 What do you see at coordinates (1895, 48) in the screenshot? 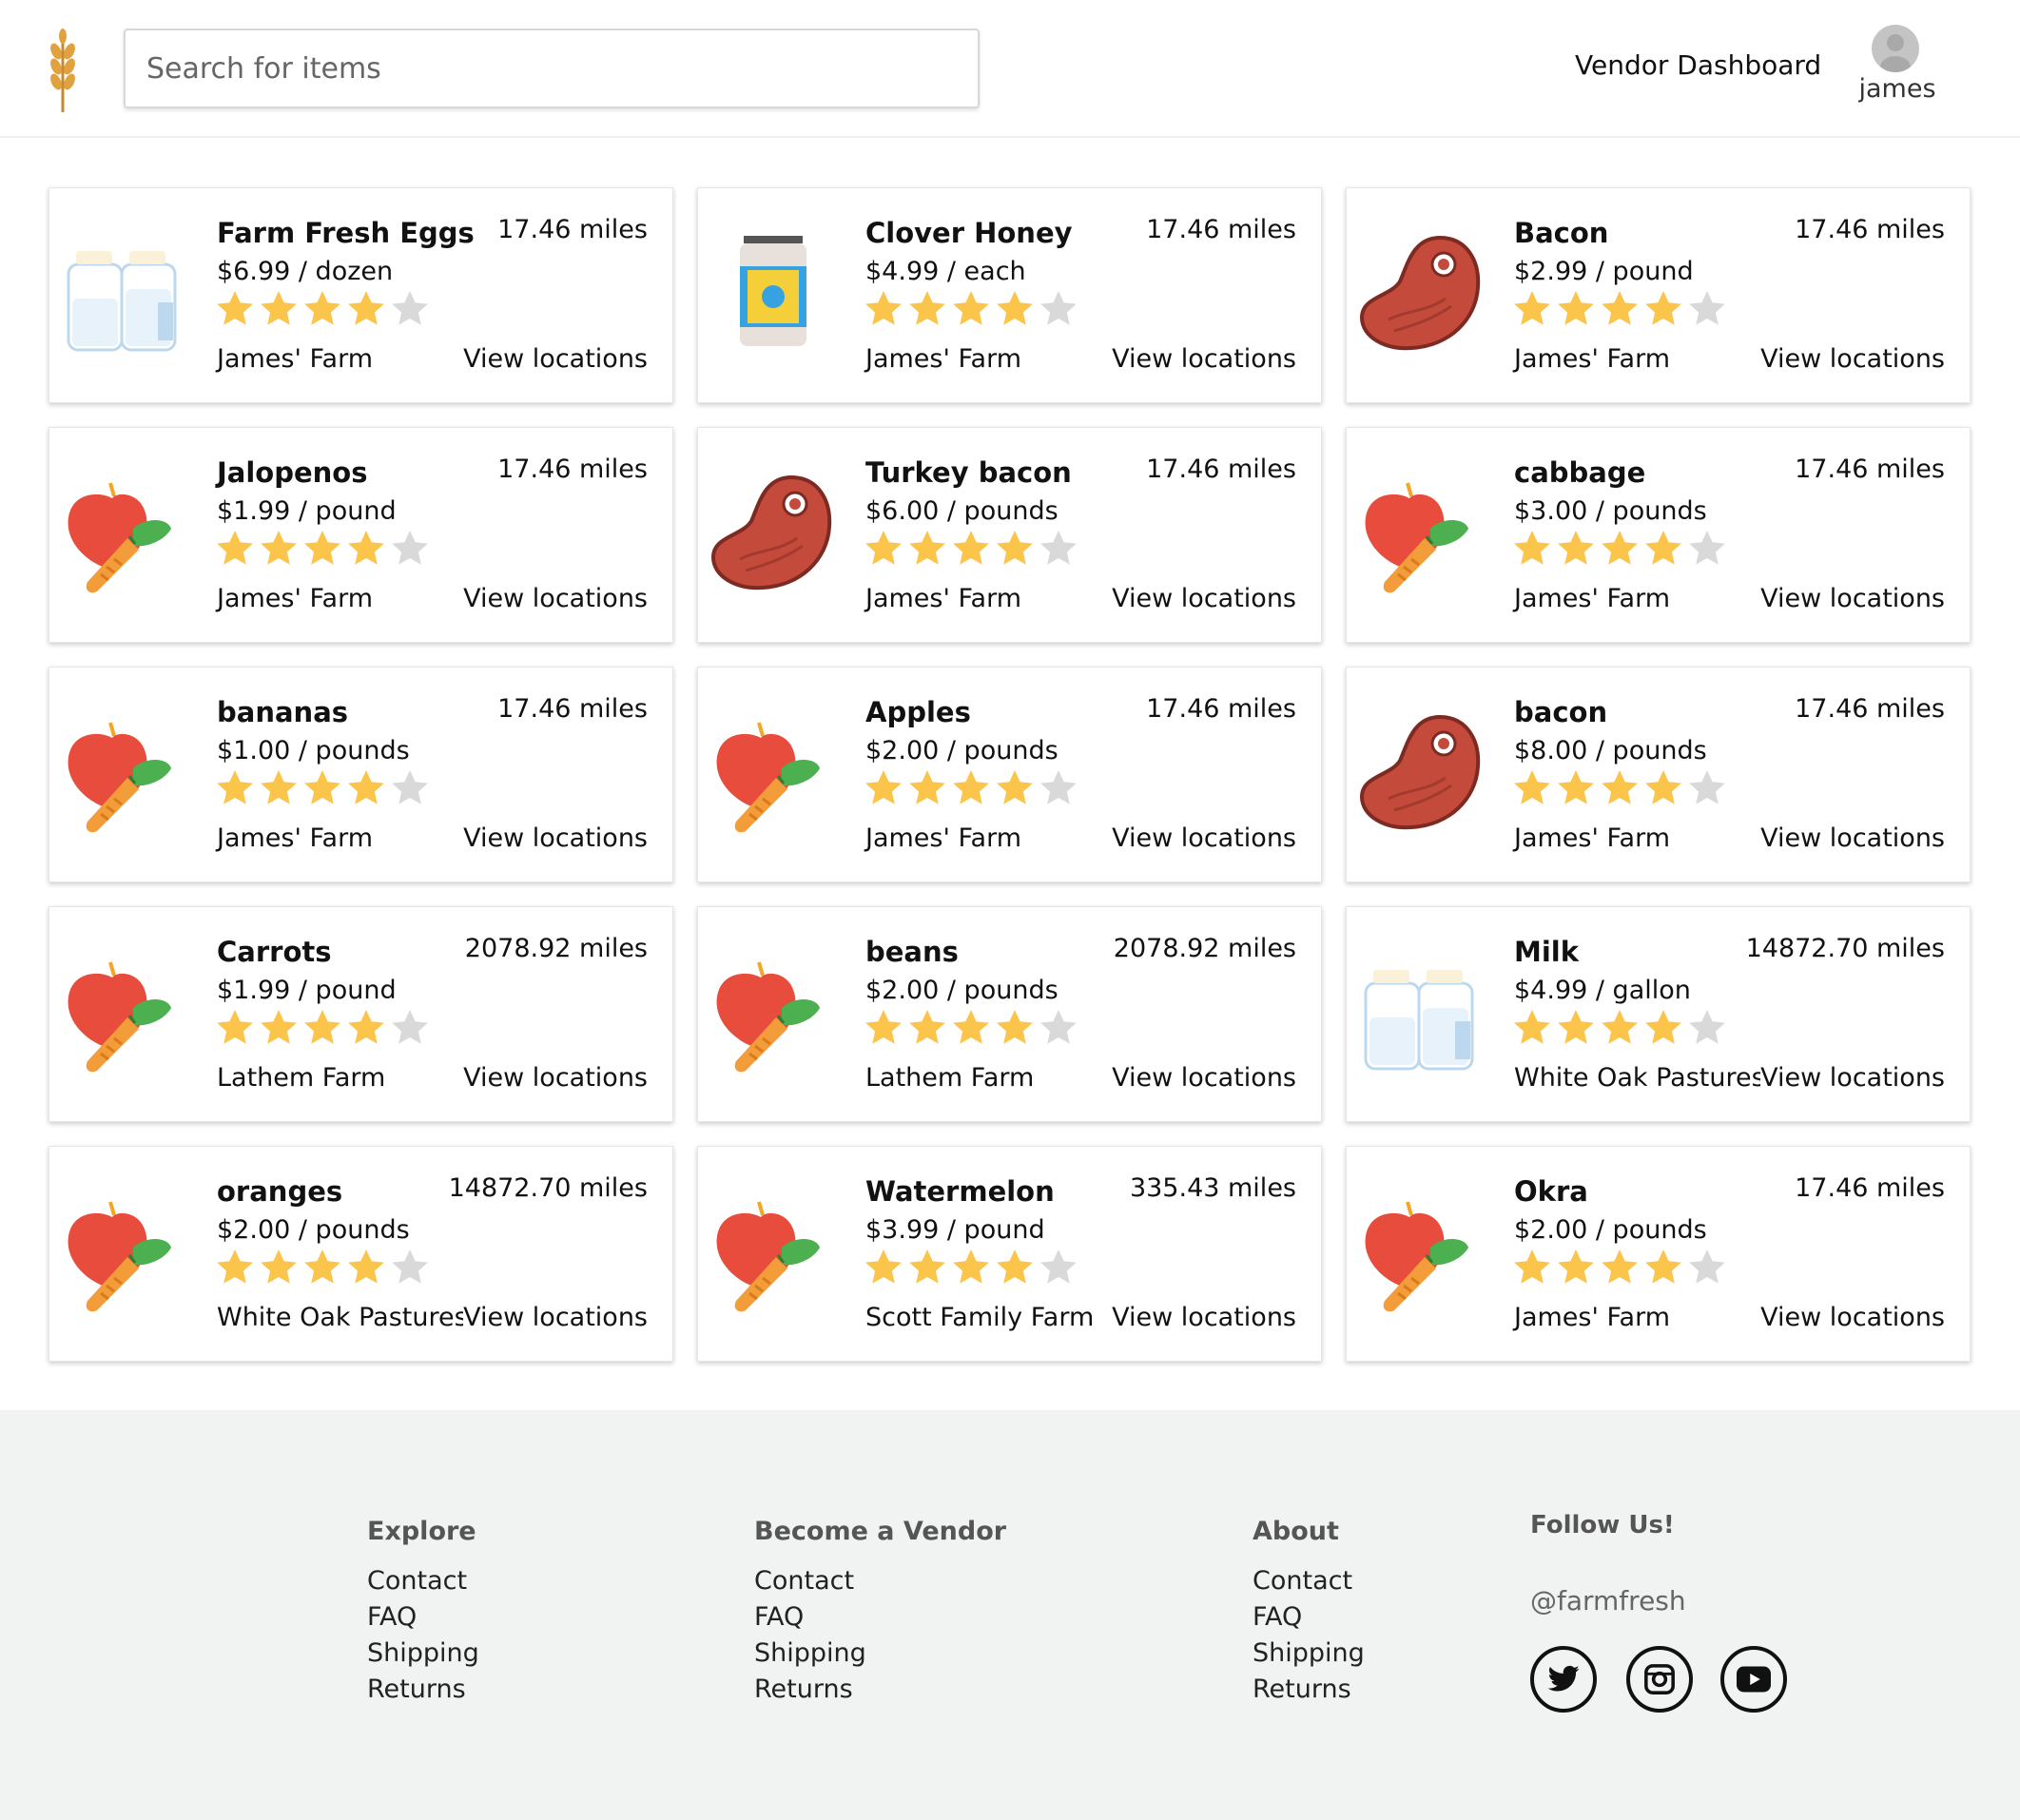
I see `user-avatar` at bounding box center [1895, 48].